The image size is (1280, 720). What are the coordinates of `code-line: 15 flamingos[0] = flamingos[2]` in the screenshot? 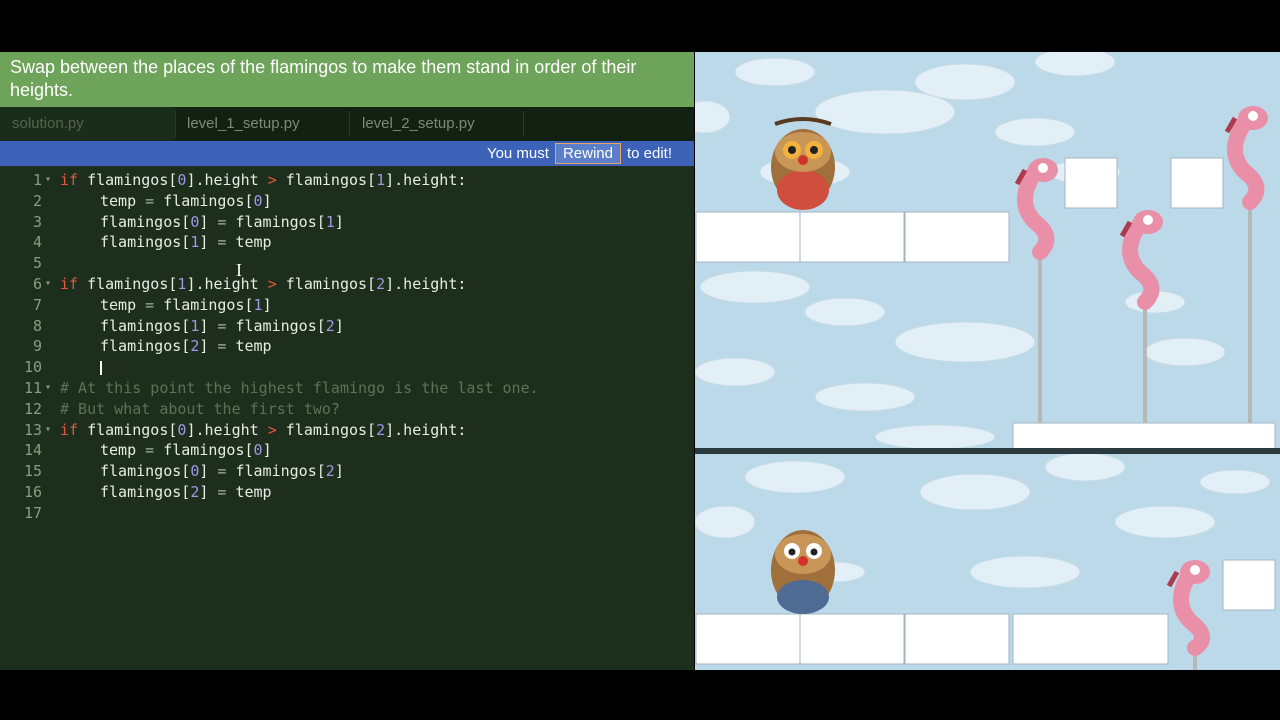 It's located at (347, 471).